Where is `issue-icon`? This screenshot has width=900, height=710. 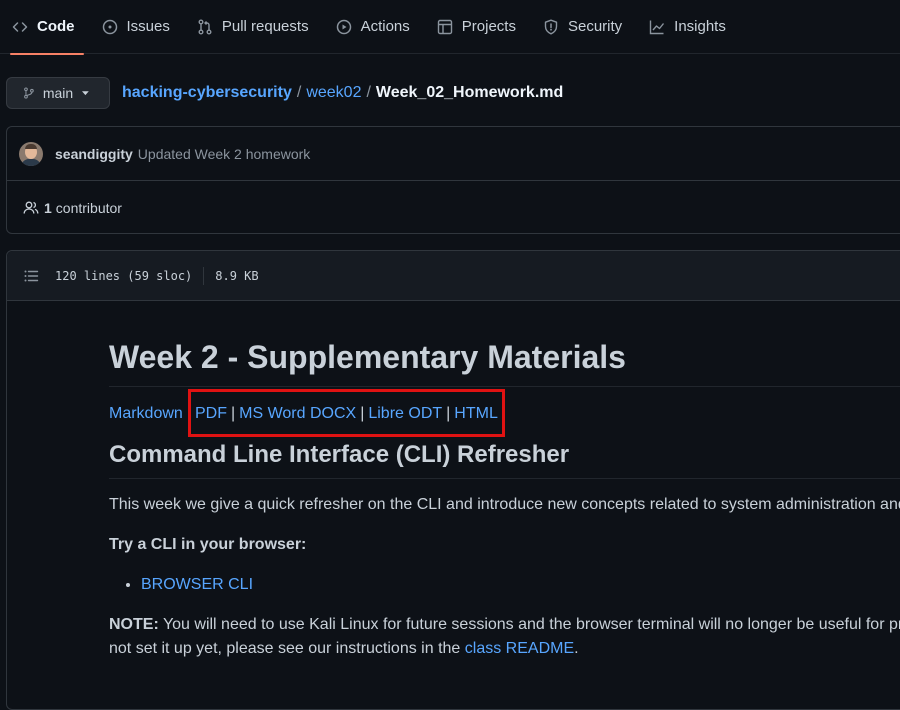
issue-icon is located at coordinates (109, 26).